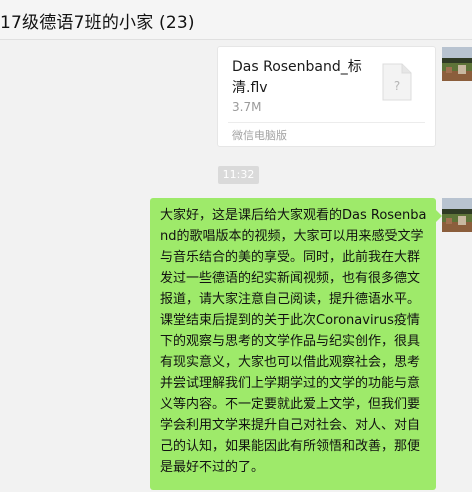 Image resolution: width=472 pixels, height=492 pixels. What do you see at coordinates (297, 77) in the screenshot?
I see `file-name: Das Rosenband_标清.flv` at bounding box center [297, 77].